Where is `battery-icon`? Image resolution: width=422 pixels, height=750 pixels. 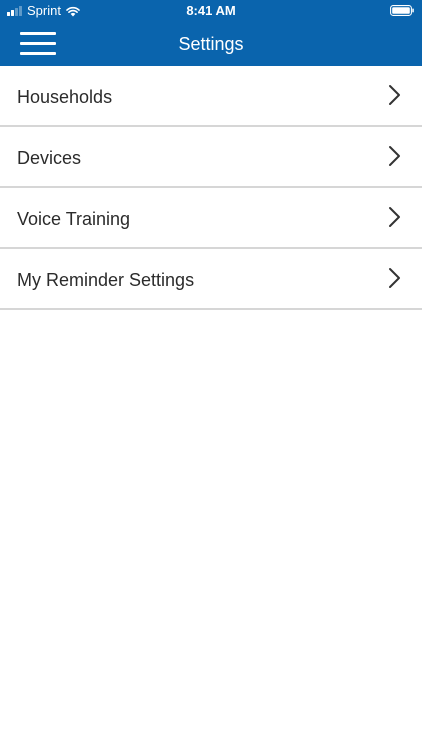 battery-icon is located at coordinates (402, 10).